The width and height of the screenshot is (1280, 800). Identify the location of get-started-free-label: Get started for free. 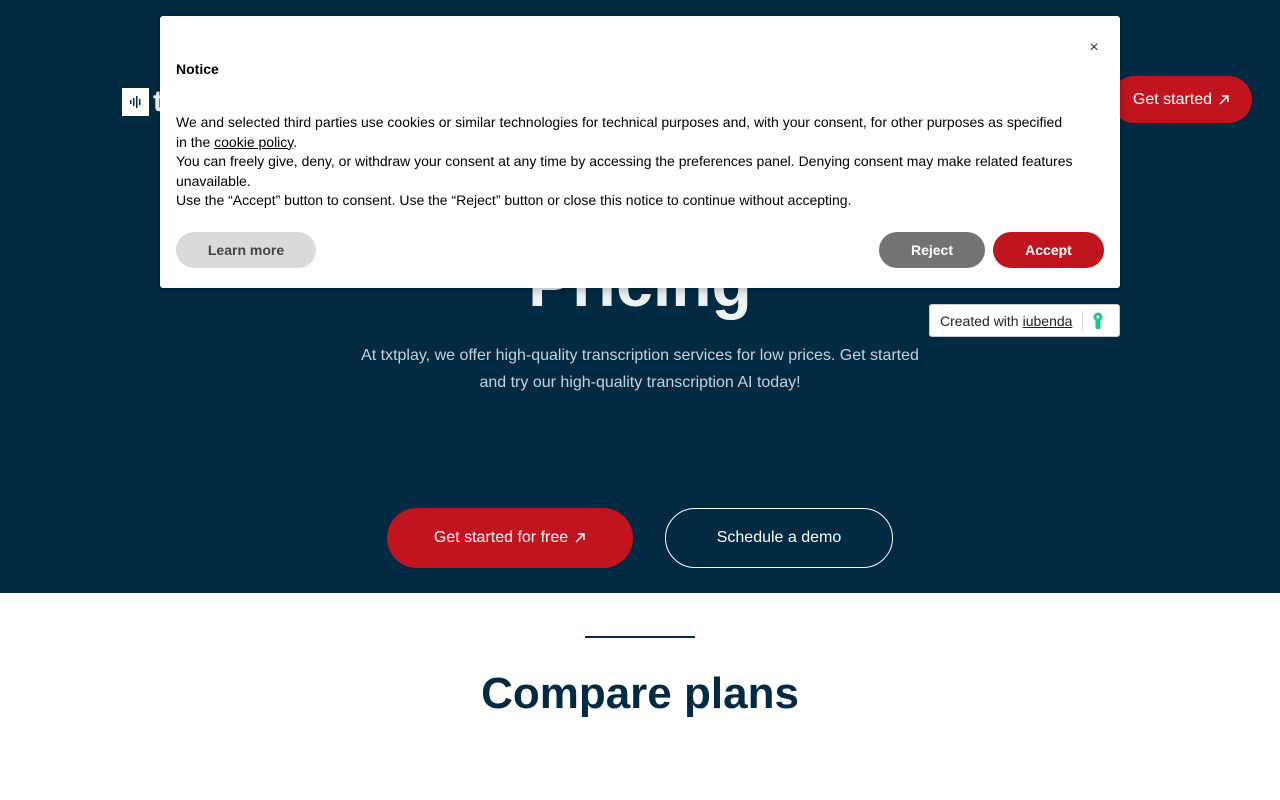
(501, 537).